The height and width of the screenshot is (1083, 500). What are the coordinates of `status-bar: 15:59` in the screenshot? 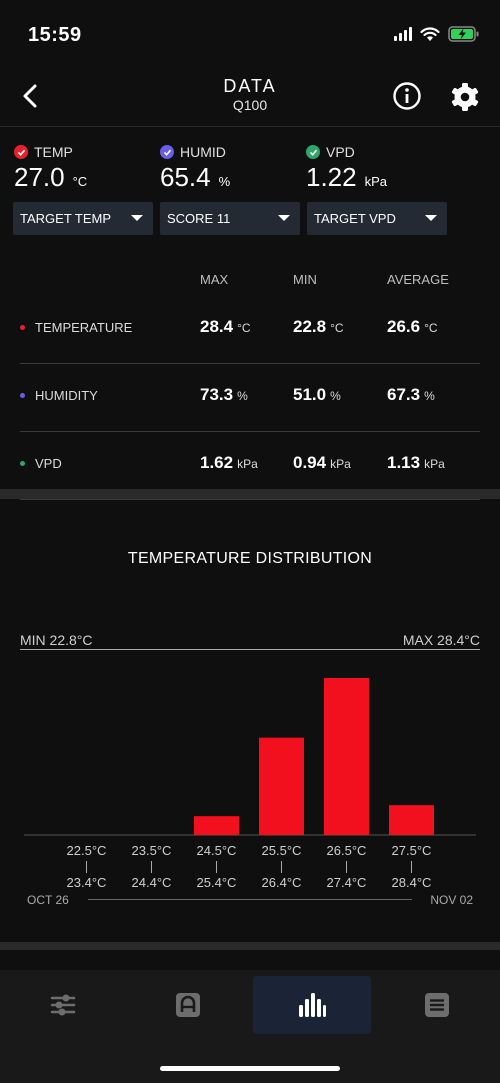 It's located at (250, 35).